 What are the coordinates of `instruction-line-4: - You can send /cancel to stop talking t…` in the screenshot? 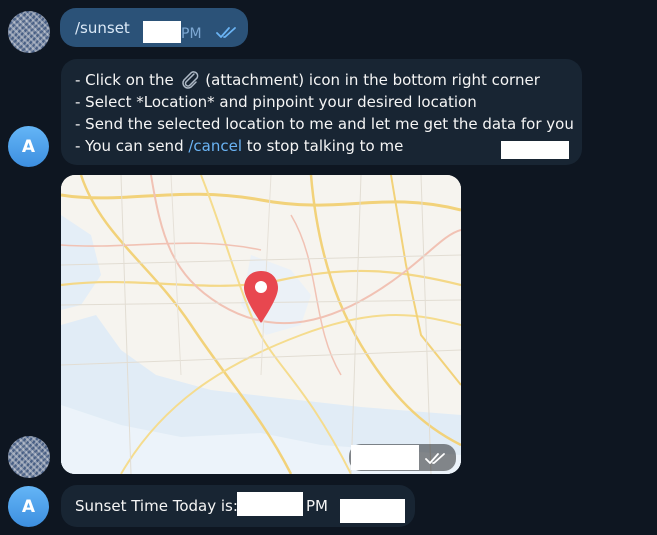 It's located at (239, 146).